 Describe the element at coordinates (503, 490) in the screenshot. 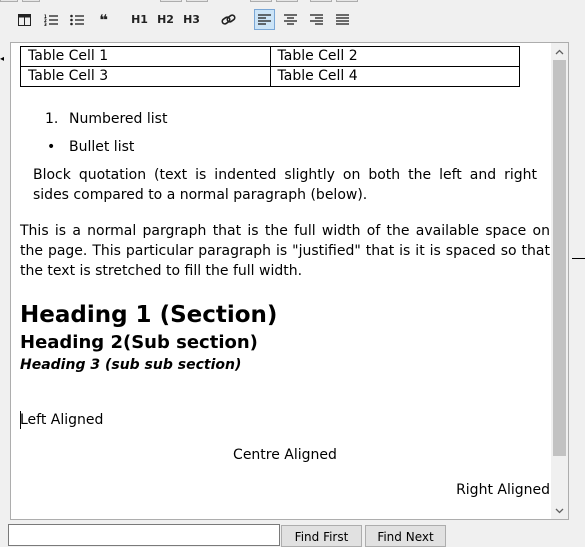

I see `right-aligned-text: Right Aligned` at that location.